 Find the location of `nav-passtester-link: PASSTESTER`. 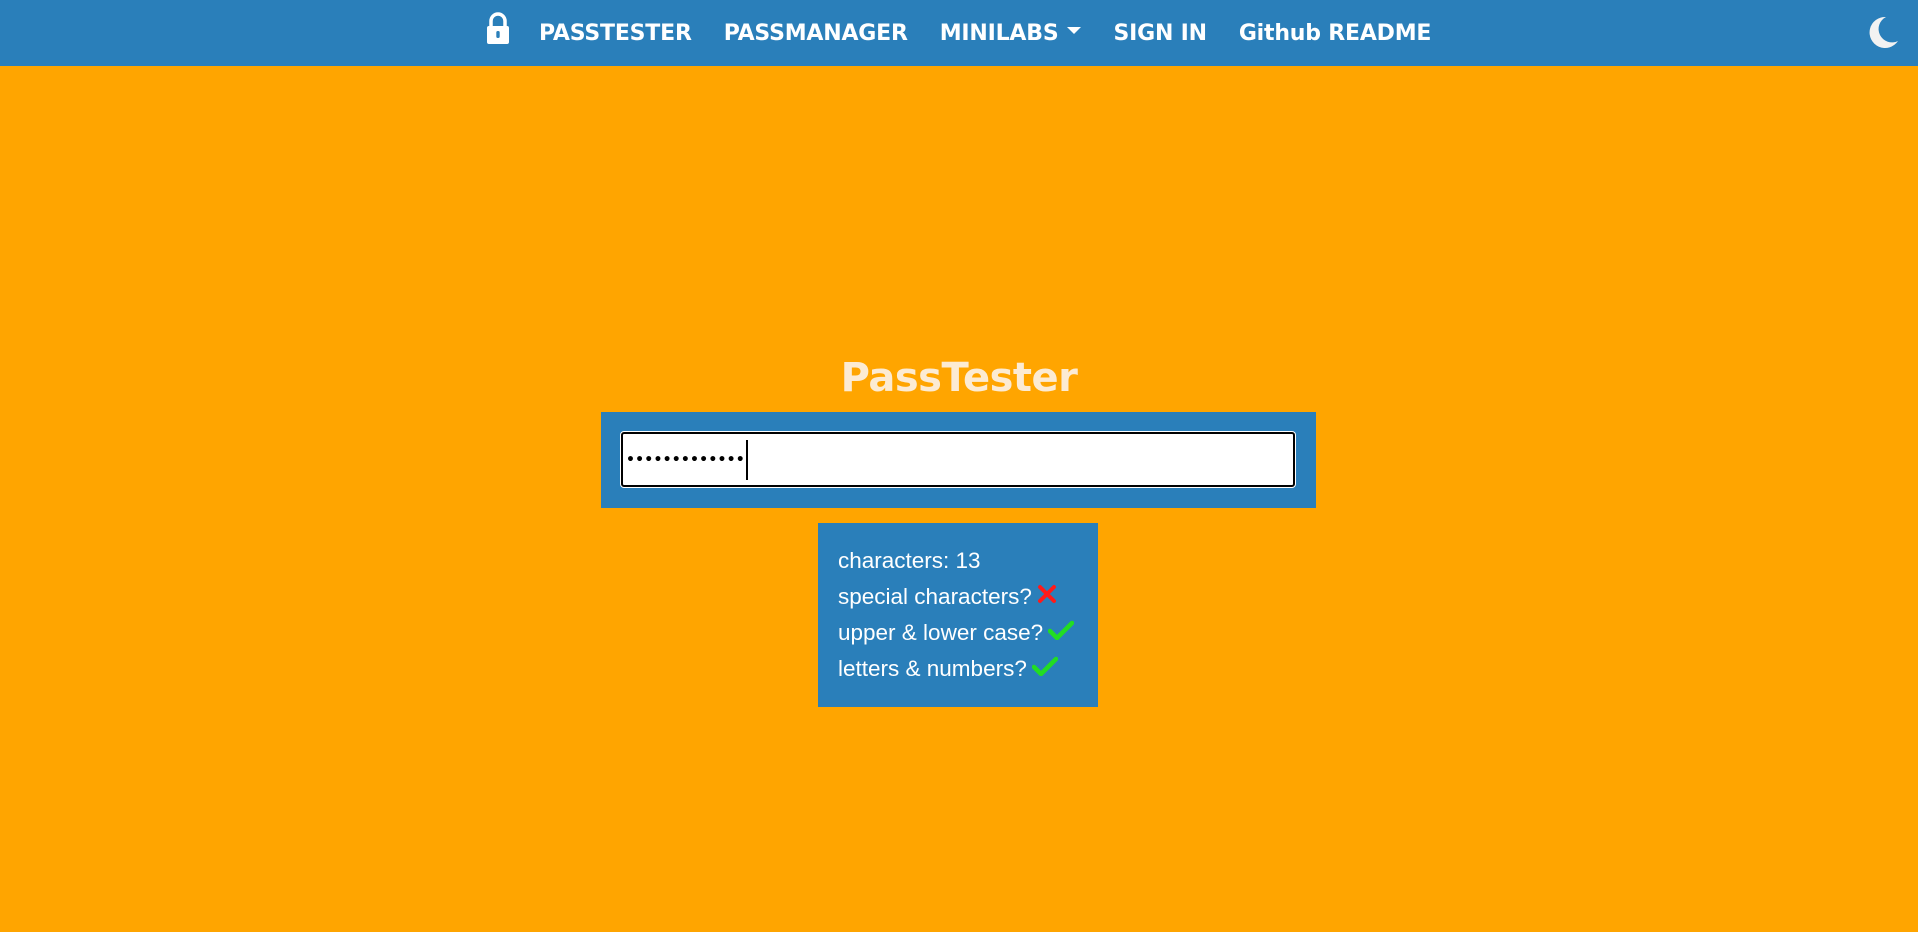

nav-passtester-link: PASSTESTER is located at coordinates (615, 33).